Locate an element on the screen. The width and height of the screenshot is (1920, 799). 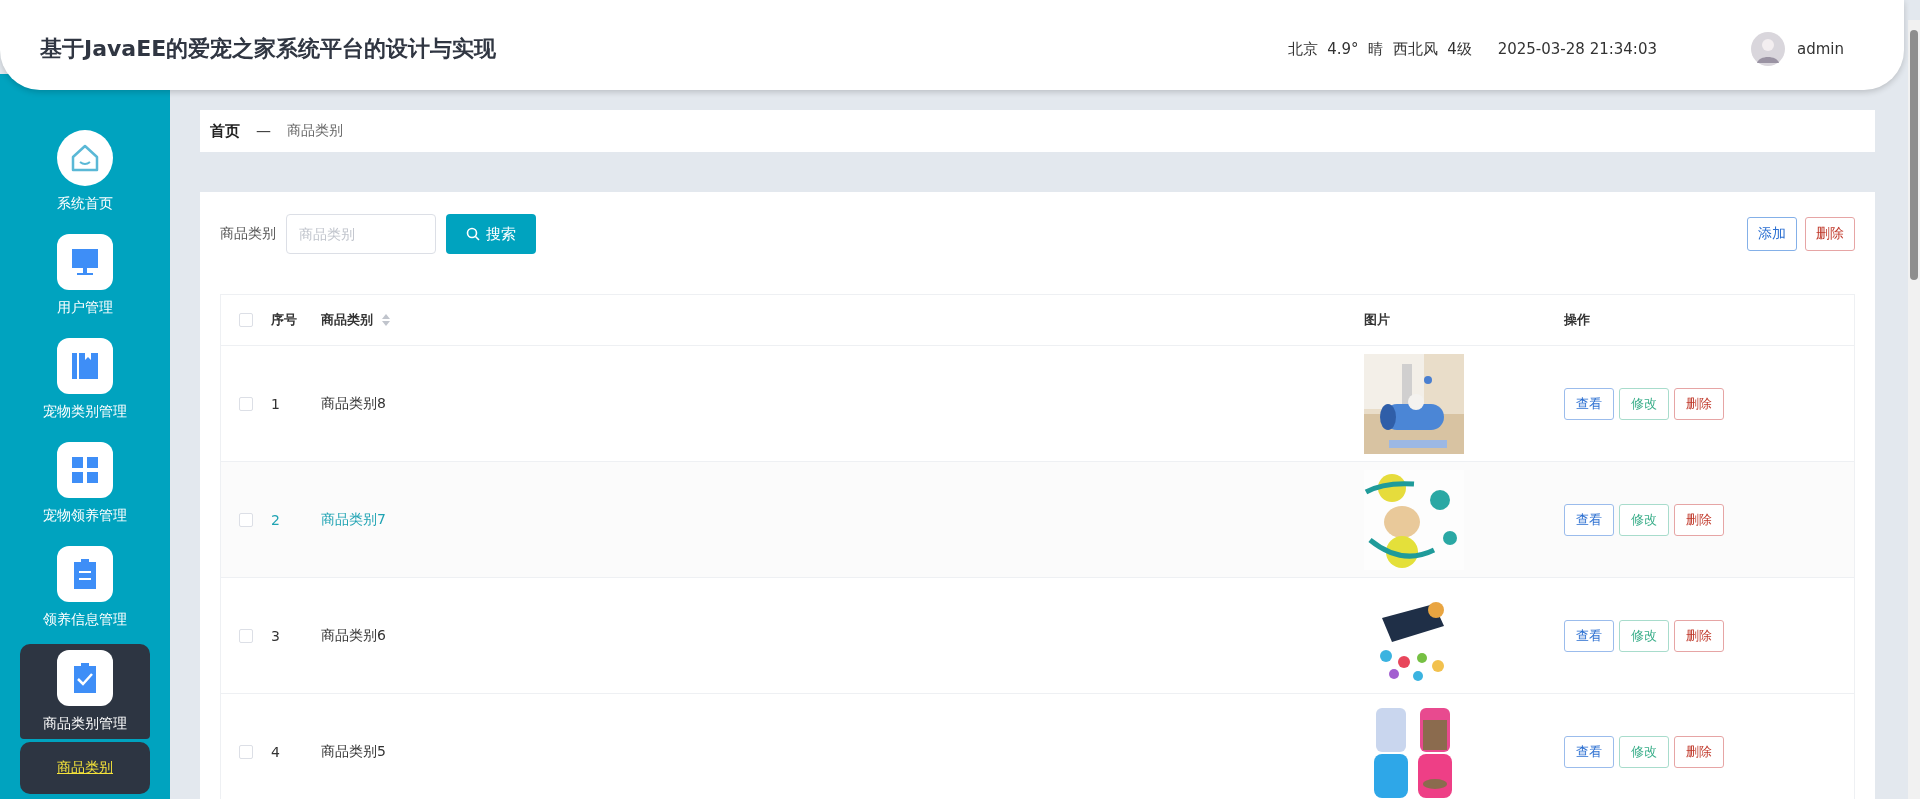
table-cell: 4 is located at coordinates (275, 751).